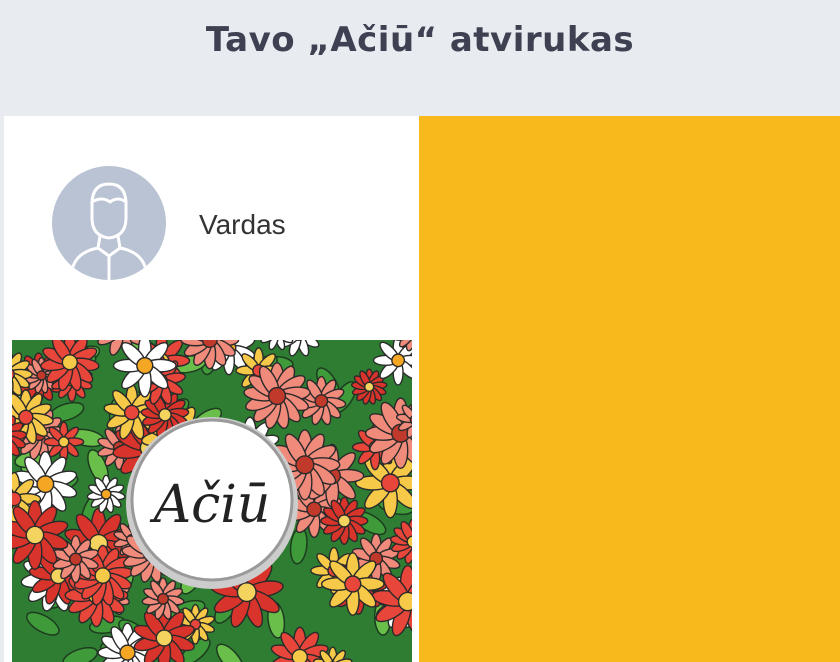 Image resolution: width=840 pixels, height=662 pixels. Describe the element at coordinates (109, 223) in the screenshot. I see `user-avatar-icon` at that location.